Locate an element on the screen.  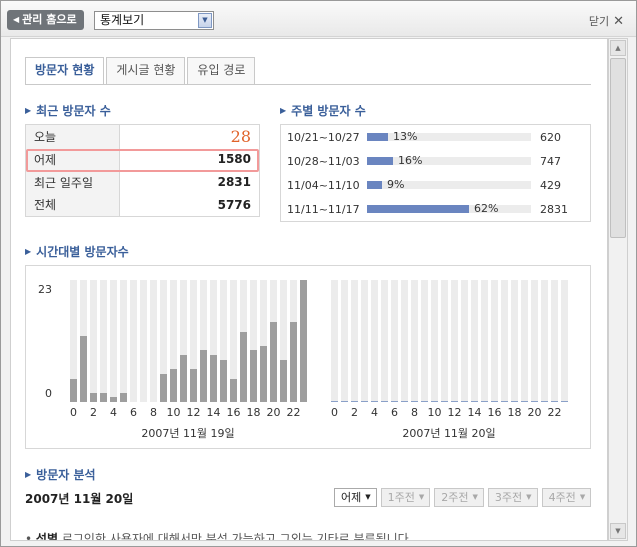
range-1week-select: 1주전 ▼ is located at coordinates (405, 497).